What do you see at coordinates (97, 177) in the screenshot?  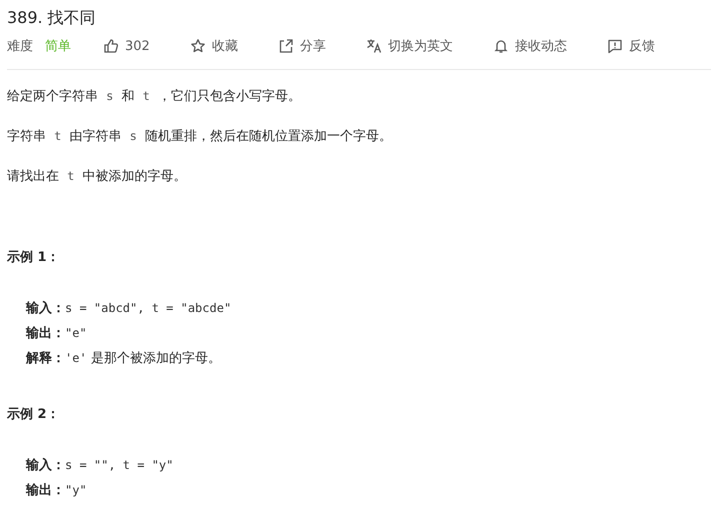 I see `description-paragraph: 请找出在 t 中被添加的字母。` at bounding box center [97, 177].